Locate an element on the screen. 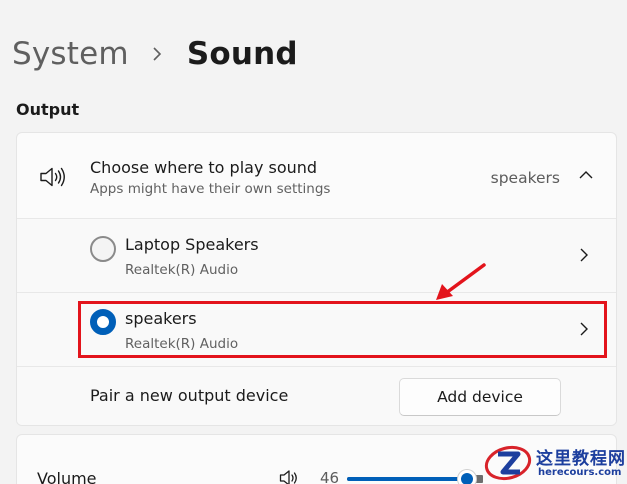  watermark-chinese-text: 这里教程网 is located at coordinates (581, 459).